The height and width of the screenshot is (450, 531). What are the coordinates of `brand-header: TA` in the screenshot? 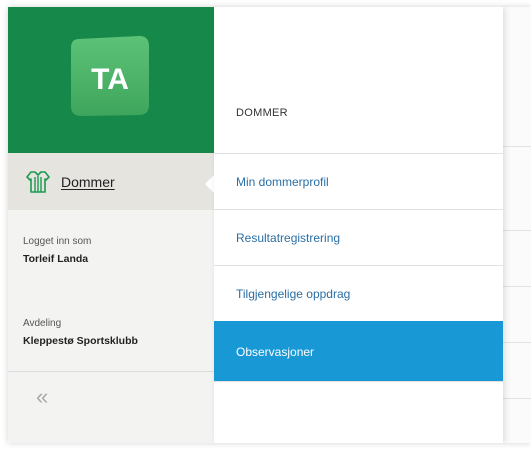 It's located at (111, 80).